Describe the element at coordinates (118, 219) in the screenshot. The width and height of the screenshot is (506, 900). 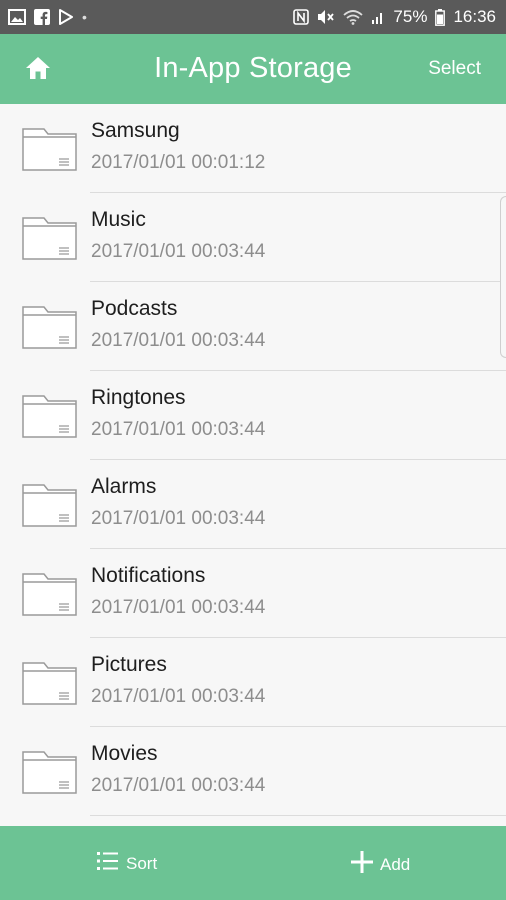
I see `folder-name: Music` at that location.